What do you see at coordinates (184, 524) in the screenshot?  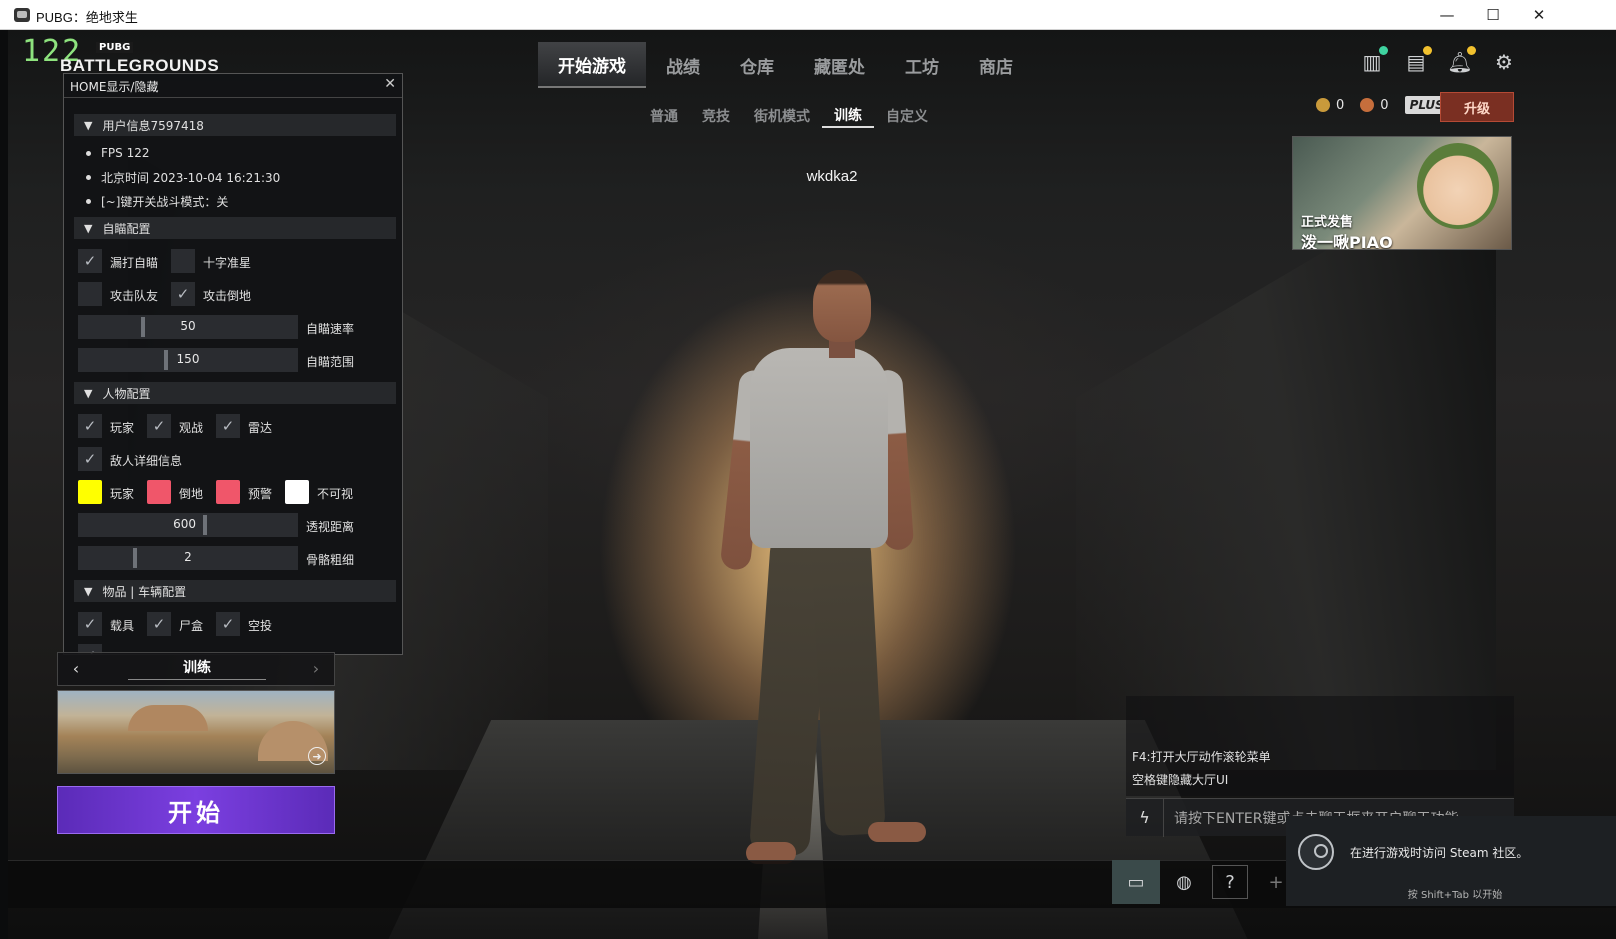 I see `slider-value: 600` at bounding box center [184, 524].